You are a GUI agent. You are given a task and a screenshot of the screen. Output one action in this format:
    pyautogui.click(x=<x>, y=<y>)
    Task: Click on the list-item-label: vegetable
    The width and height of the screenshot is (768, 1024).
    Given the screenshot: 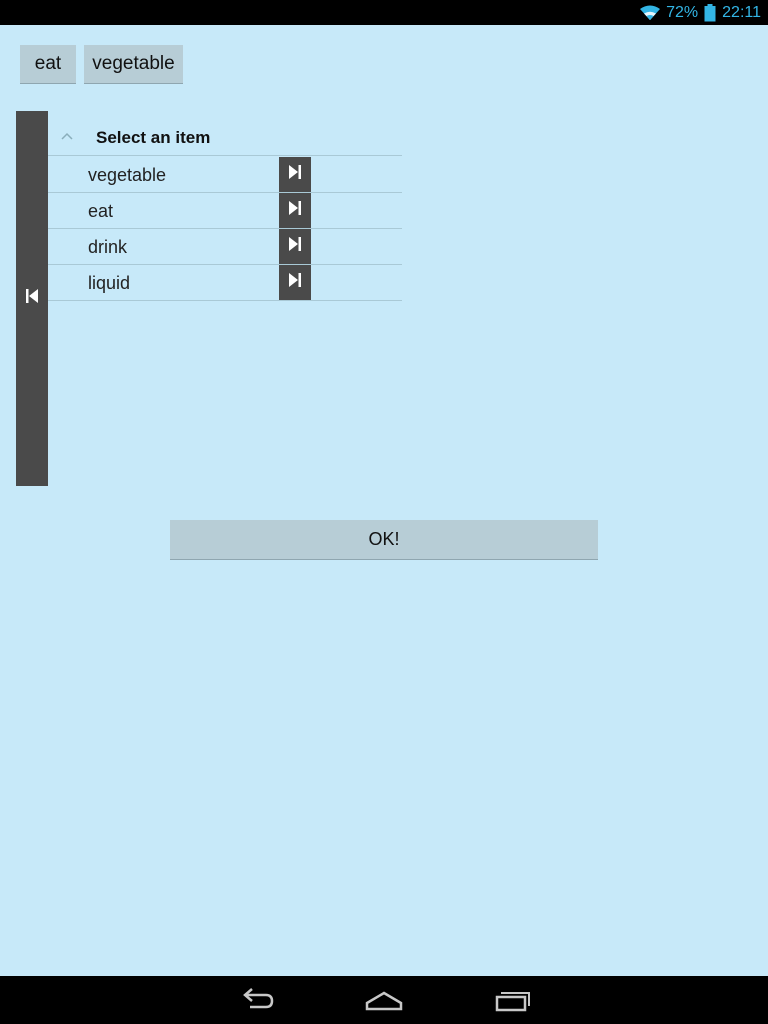 What is the action you would take?
    pyautogui.click(x=127, y=175)
    